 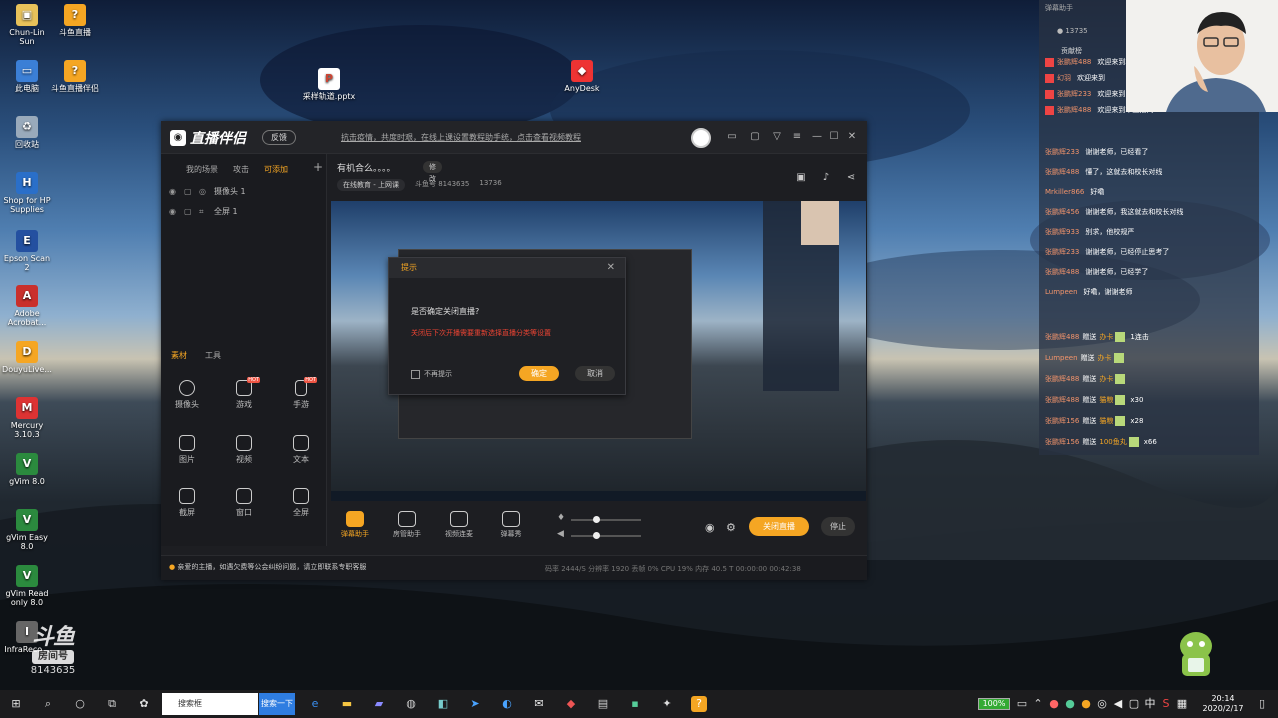 I want to click on desktop-icon-mercury: M Mercury 3.10.3, so click(x=27, y=418).